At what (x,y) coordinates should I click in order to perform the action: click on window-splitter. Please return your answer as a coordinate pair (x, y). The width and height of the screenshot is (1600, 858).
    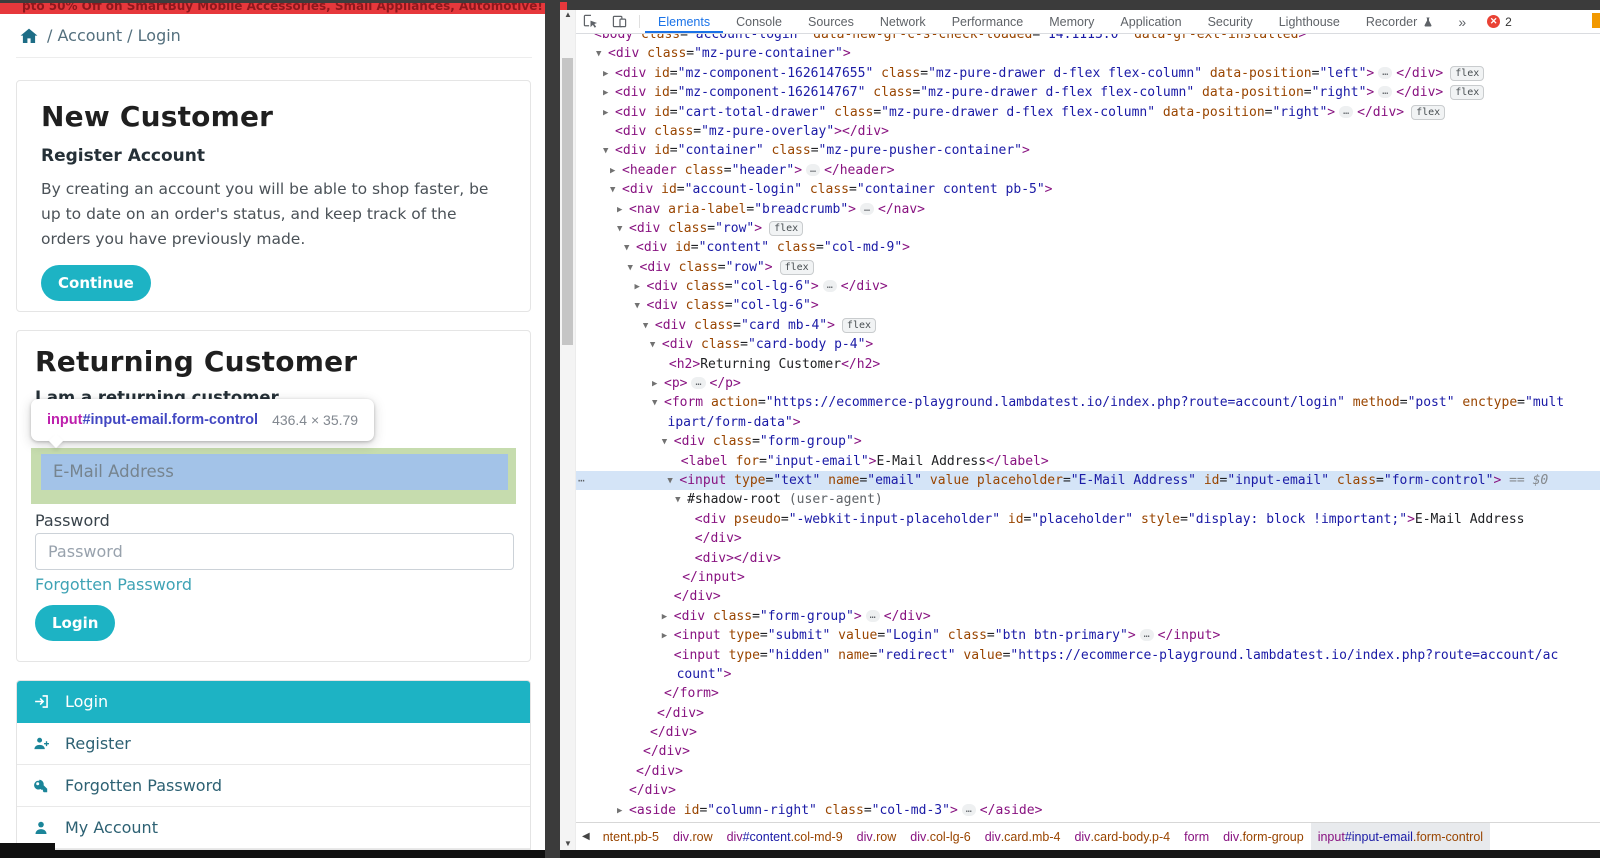
    Looking at the image, I should click on (552, 429).